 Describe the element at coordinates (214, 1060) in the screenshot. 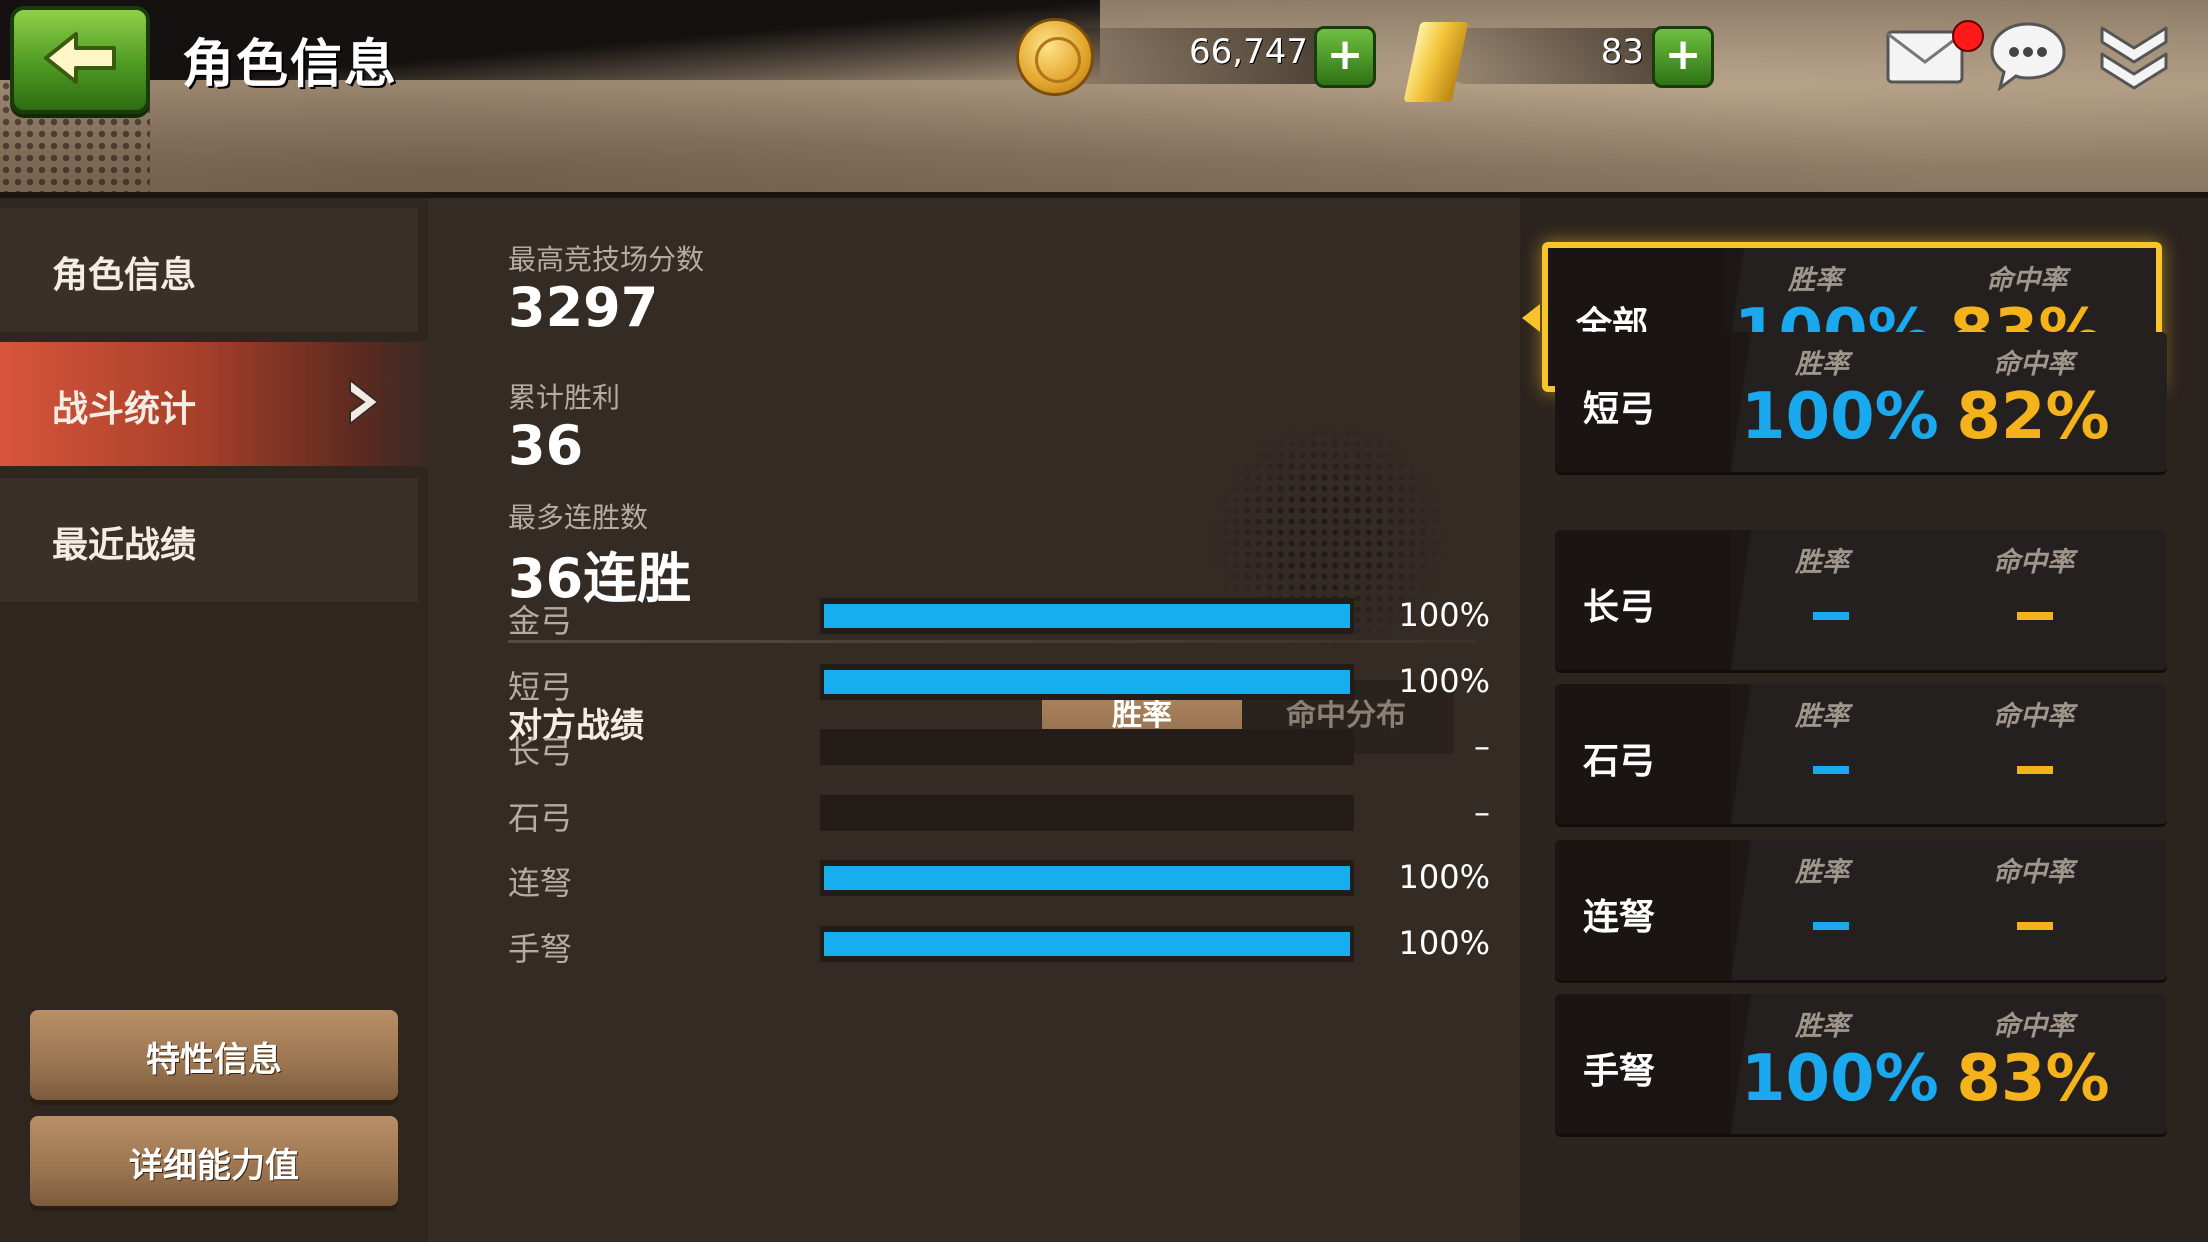

I see `button-label: 特性信息` at that location.